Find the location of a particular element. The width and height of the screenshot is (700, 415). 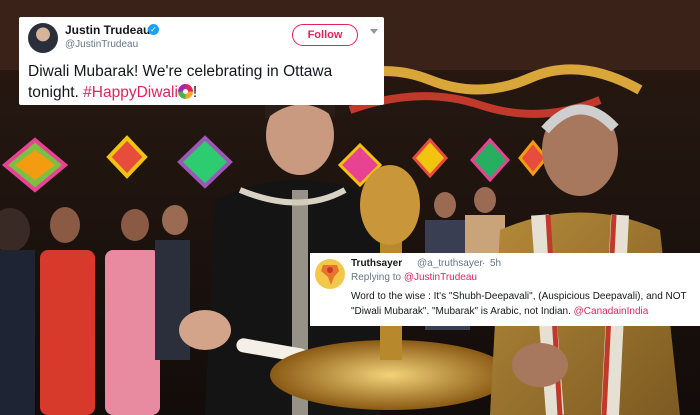

user-handle: @JustinTrudeau is located at coordinates (101, 44).